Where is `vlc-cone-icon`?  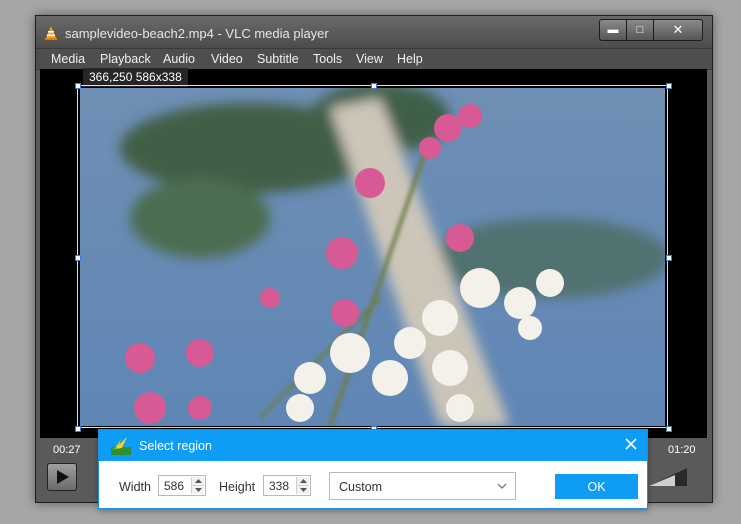 vlc-cone-icon is located at coordinates (51, 33).